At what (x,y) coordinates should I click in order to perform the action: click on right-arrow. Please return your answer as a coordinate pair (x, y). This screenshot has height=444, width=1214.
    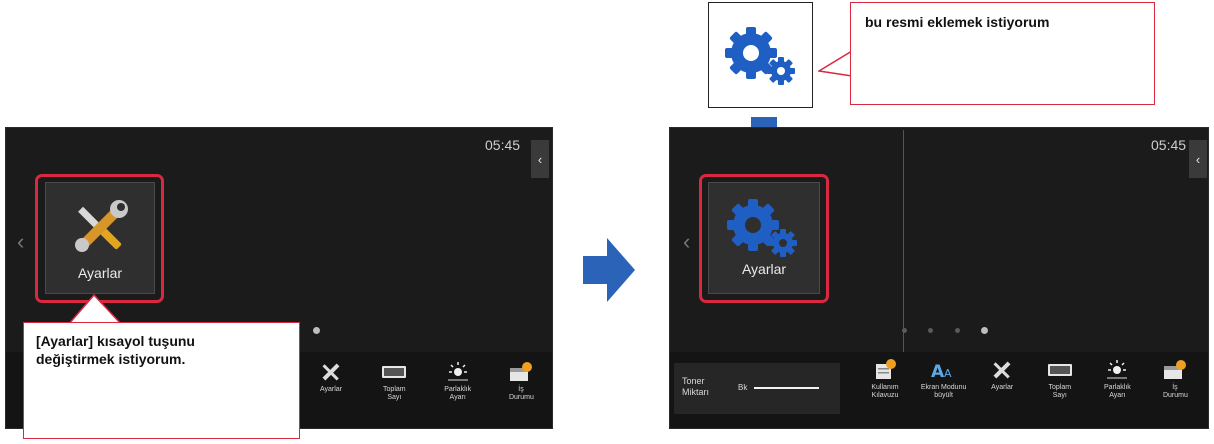
    Looking at the image, I should click on (609, 270).